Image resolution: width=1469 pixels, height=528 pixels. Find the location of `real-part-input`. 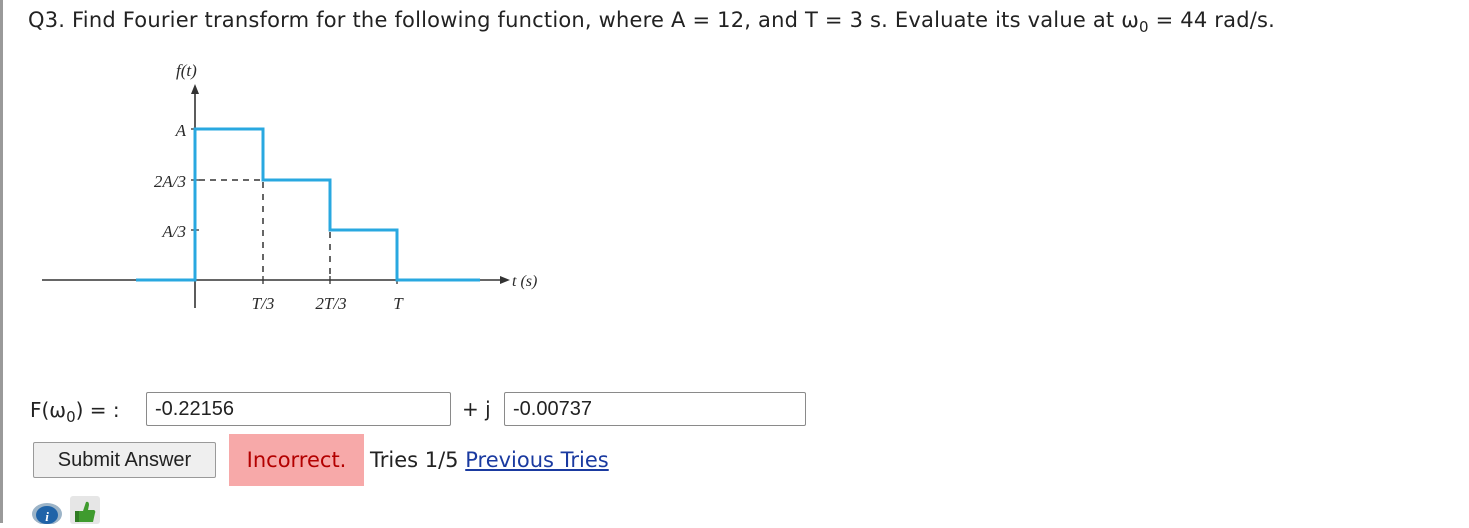

real-part-input is located at coordinates (298, 409).